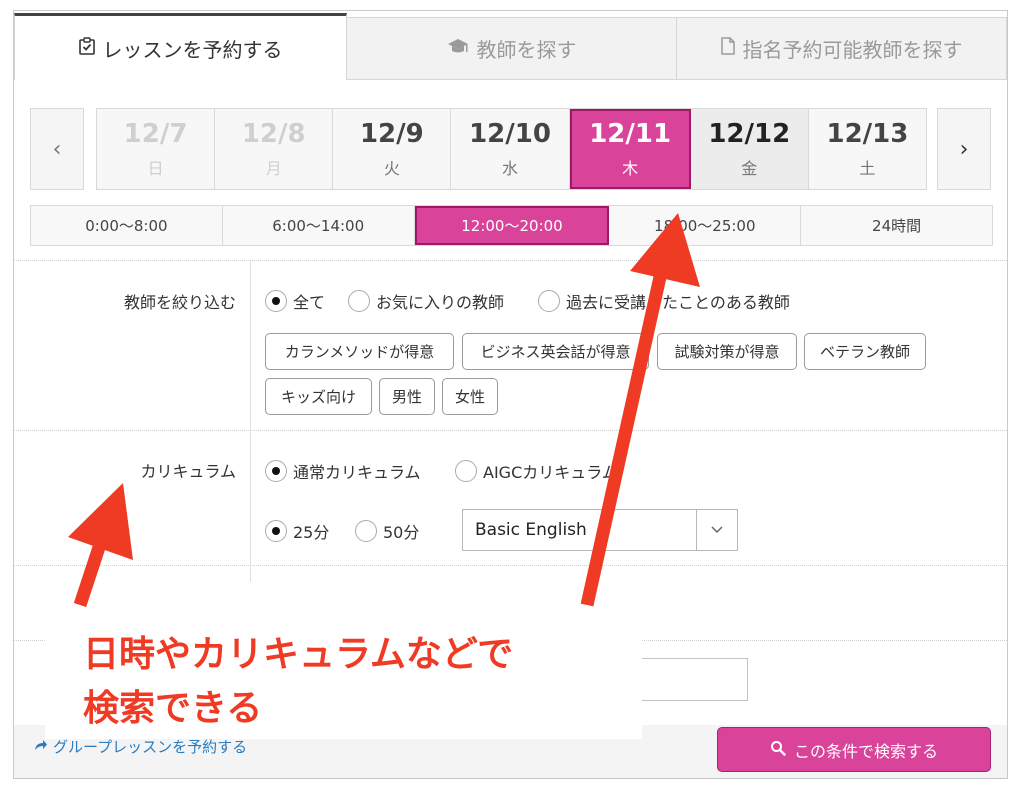  What do you see at coordinates (458, 48) in the screenshot?
I see `graduation-cap-icon` at bounding box center [458, 48].